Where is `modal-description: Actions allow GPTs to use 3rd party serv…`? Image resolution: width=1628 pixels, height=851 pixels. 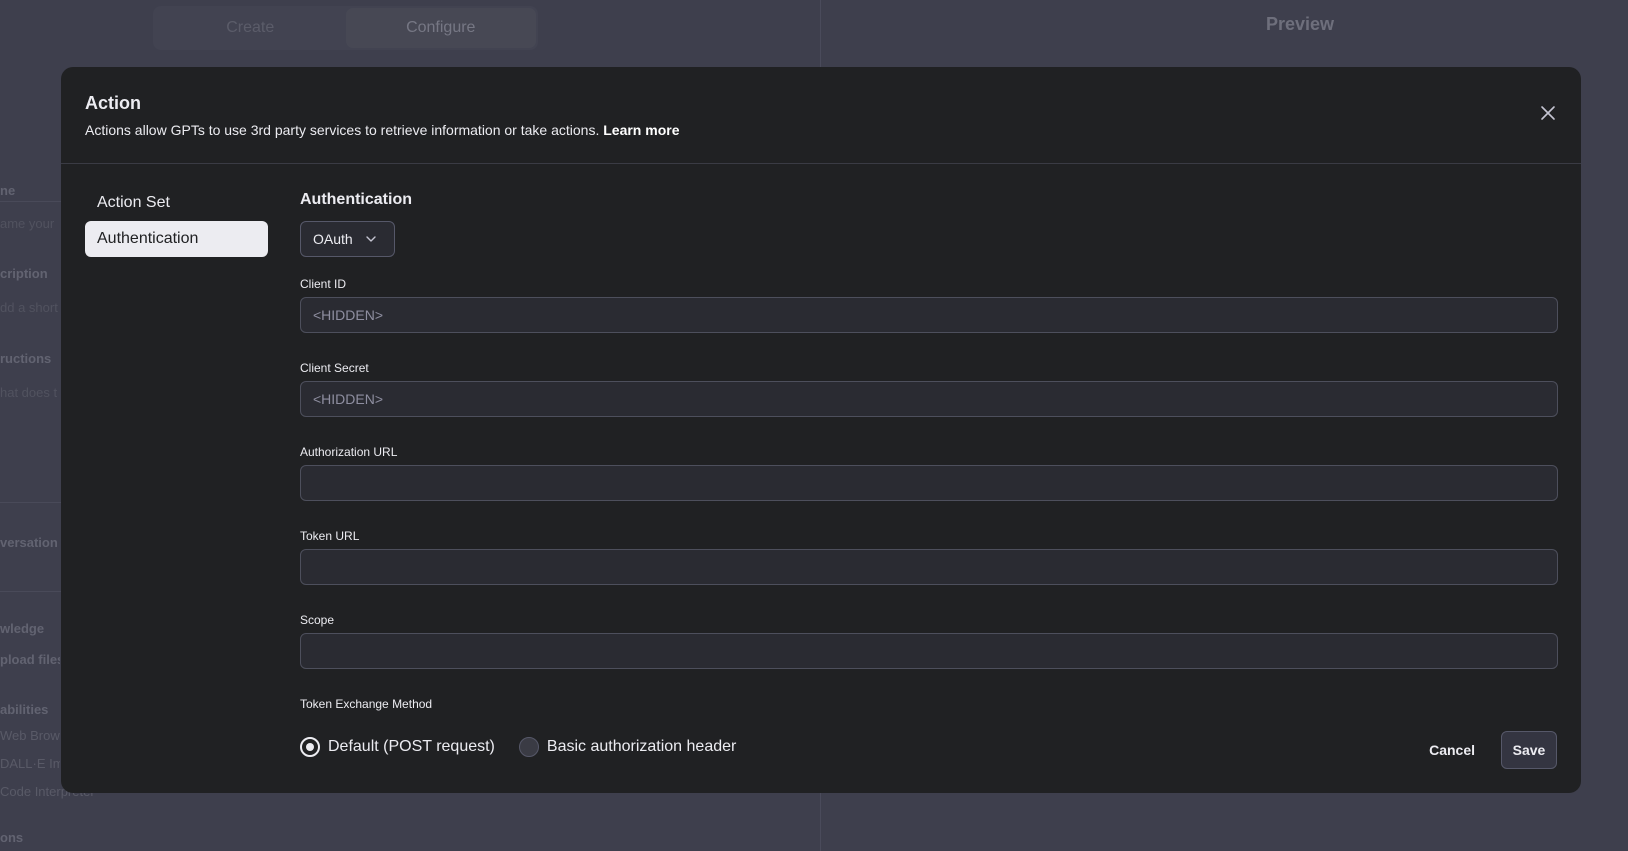
modal-description: Actions allow GPTs to use 3rd party serv… is located at coordinates (382, 130).